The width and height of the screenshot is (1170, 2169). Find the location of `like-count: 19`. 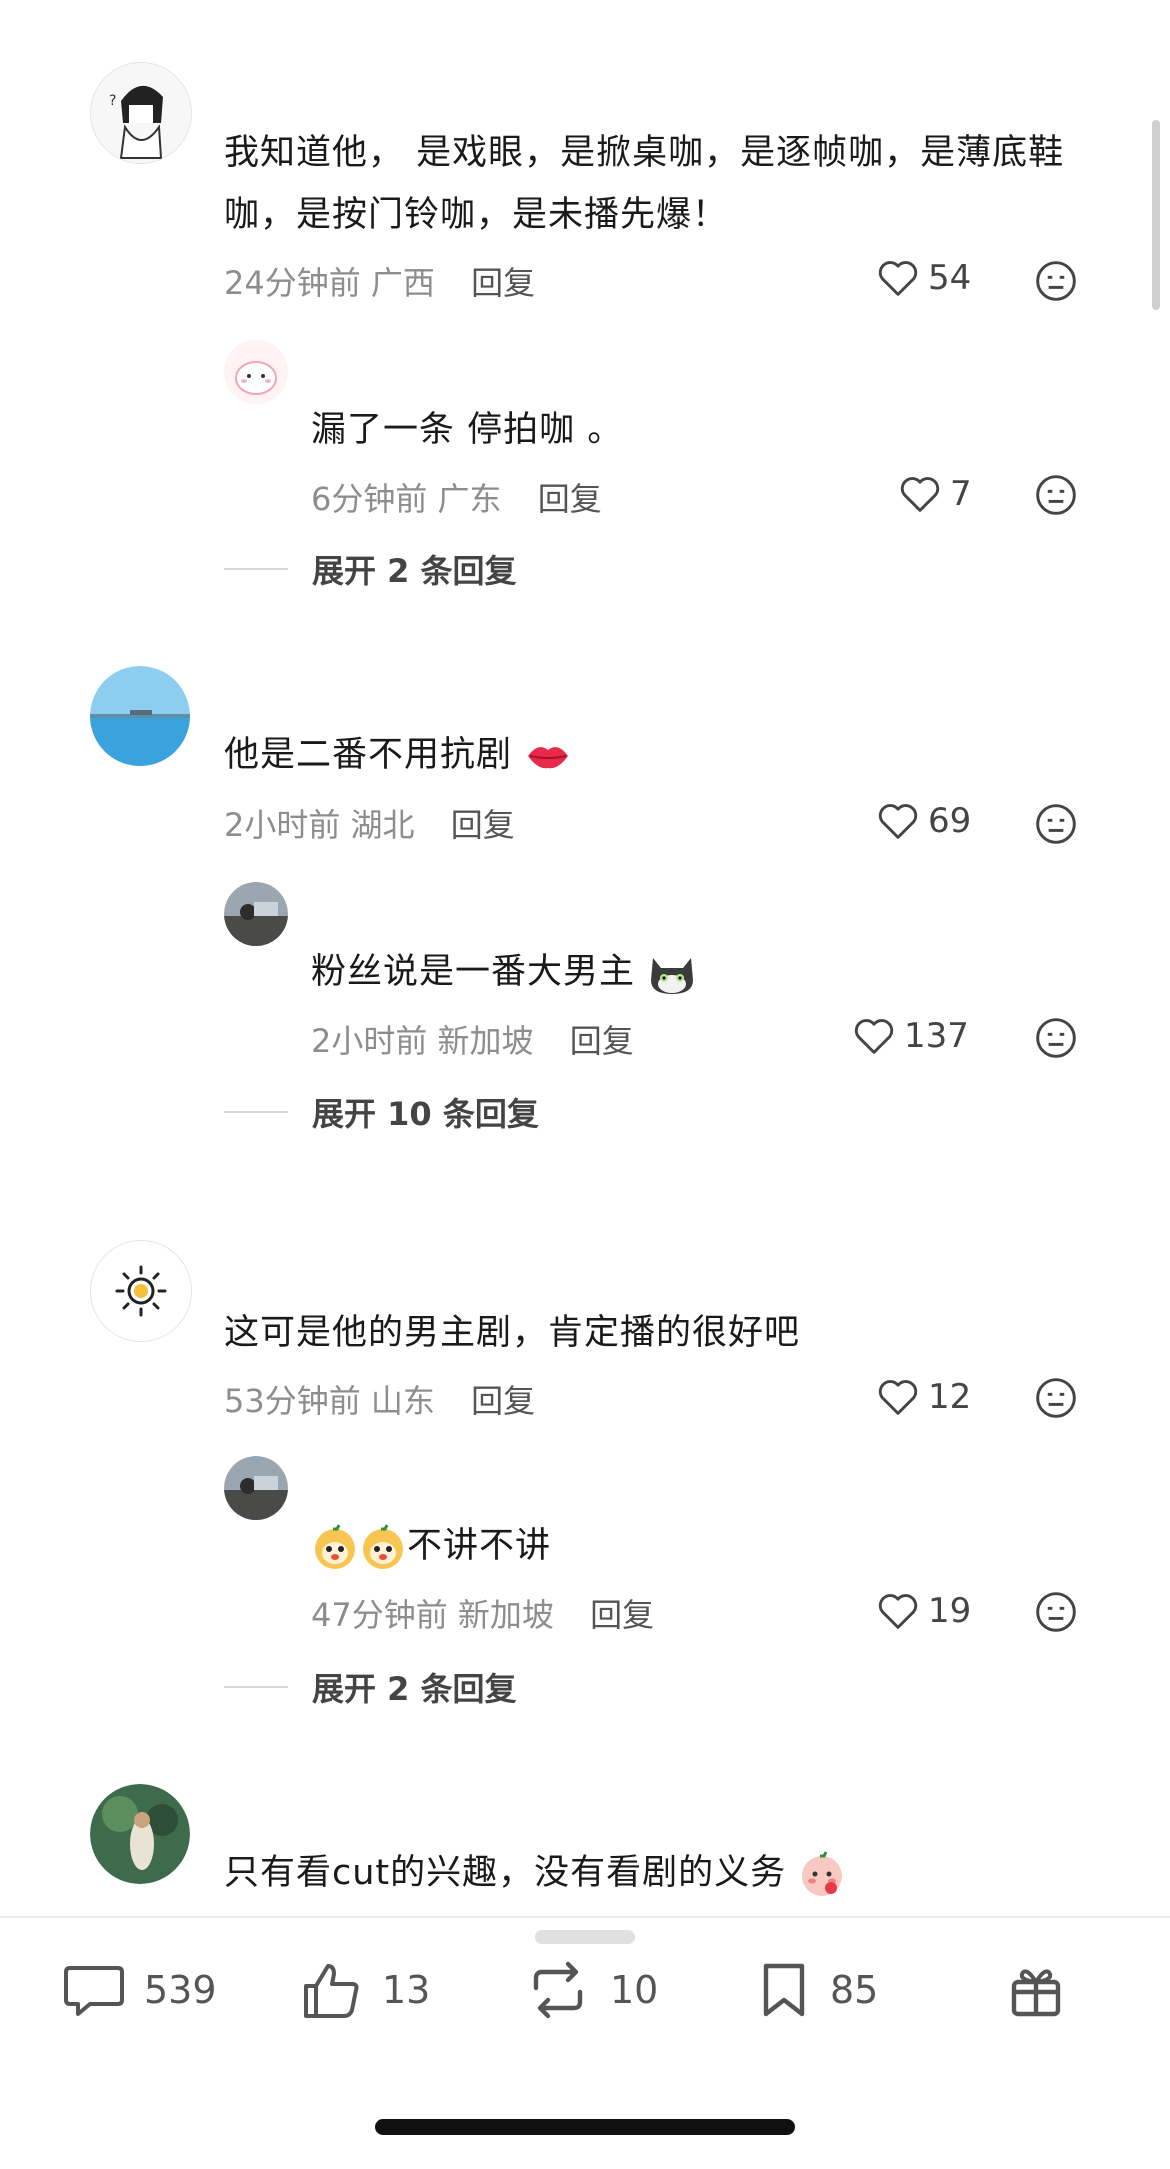

like-count: 19 is located at coordinates (950, 1611).